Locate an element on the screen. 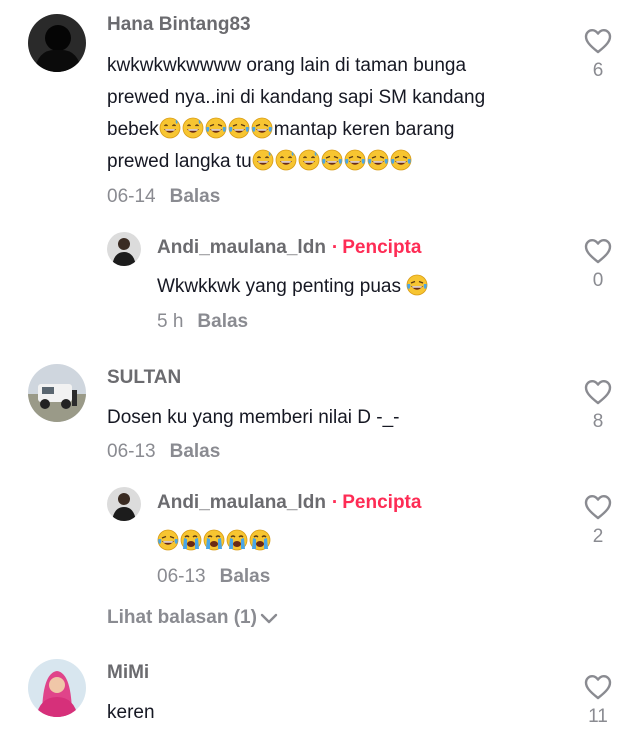 The height and width of the screenshot is (733, 640). comment-text: Dosen ku yang memberi nilai D -_- is located at coordinates (253, 417).